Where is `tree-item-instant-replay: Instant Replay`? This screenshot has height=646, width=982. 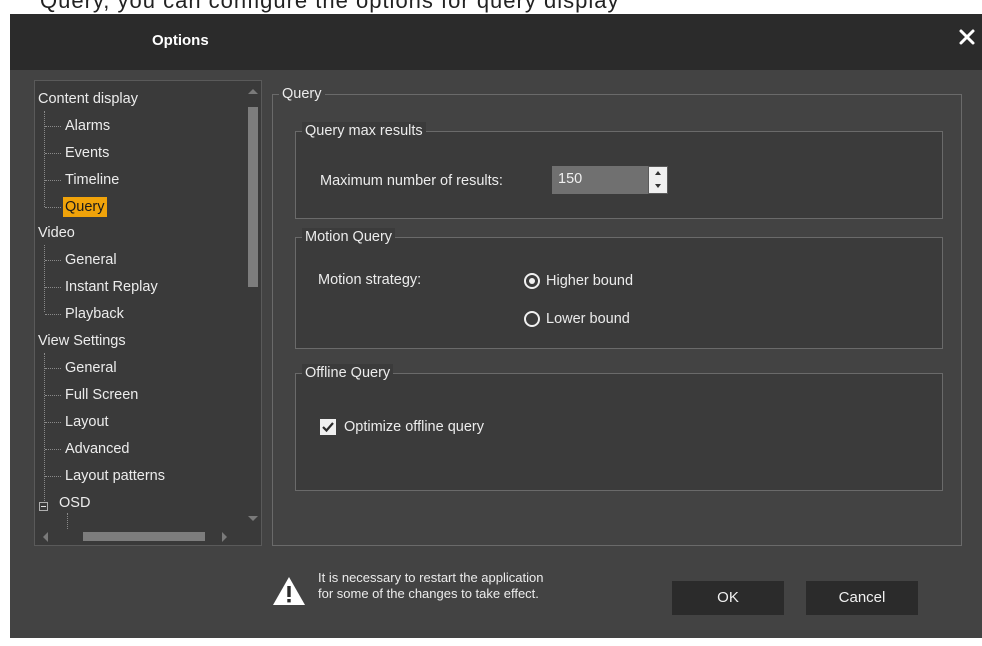
tree-item-instant-replay: Instant Replay is located at coordinates (101, 287).